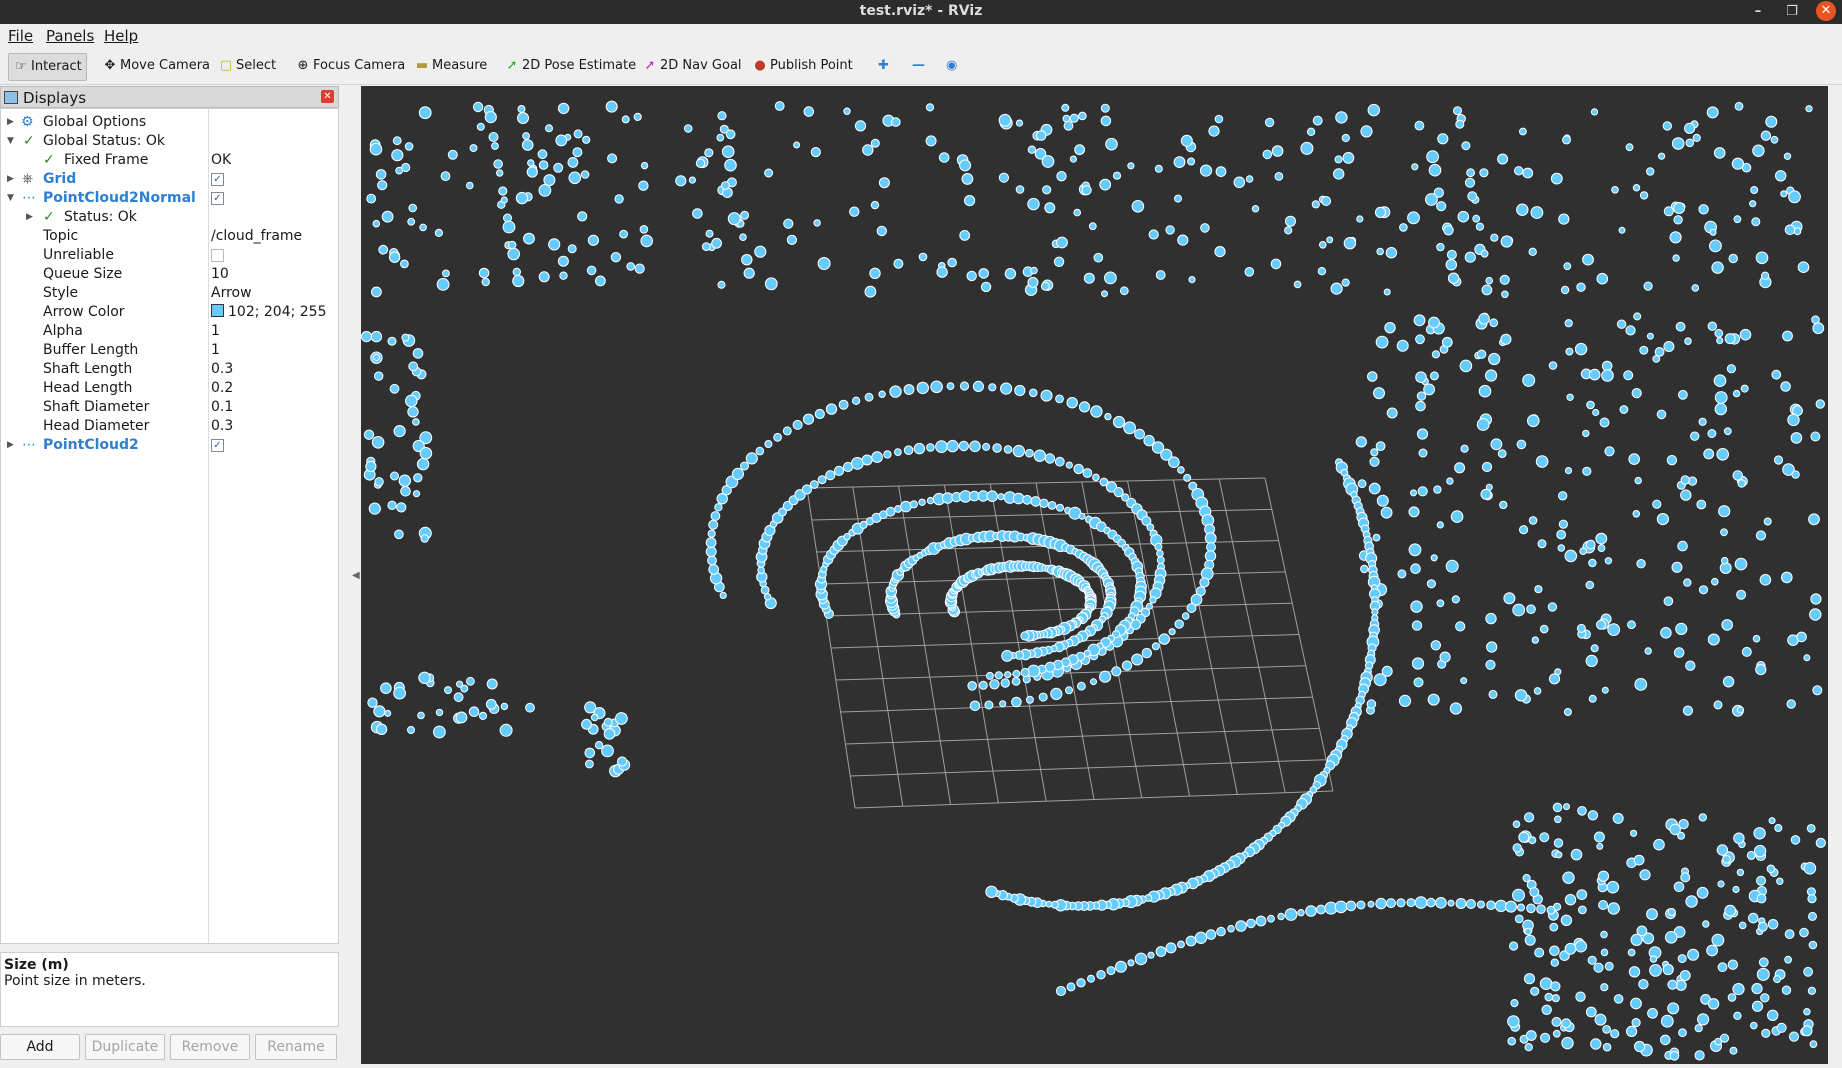  Describe the element at coordinates (169, 255) in the screenshot. I see `prop-row: Unreliable` at that location.